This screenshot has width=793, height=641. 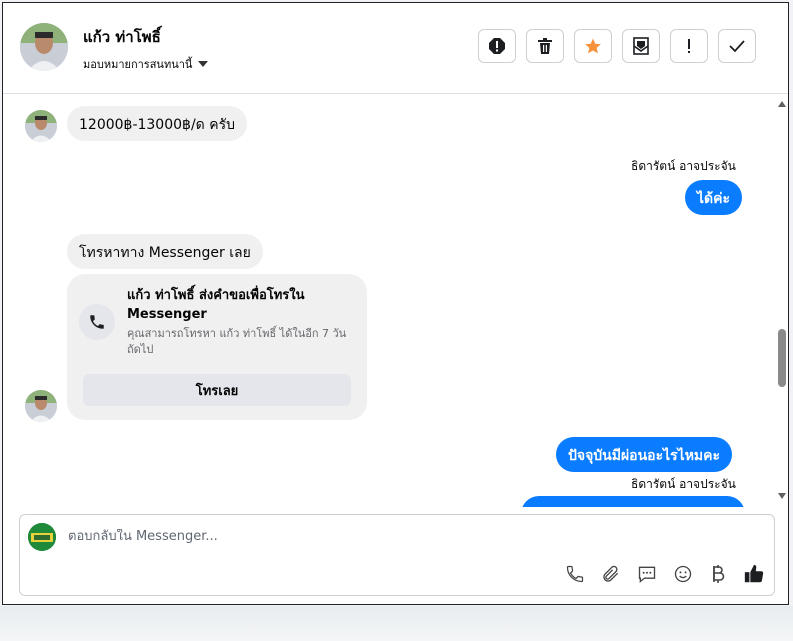 What do you see at coordinates (633, 501) in the screenshot?
I see `message-outgoing-partial` at bounding box center [633, 501].